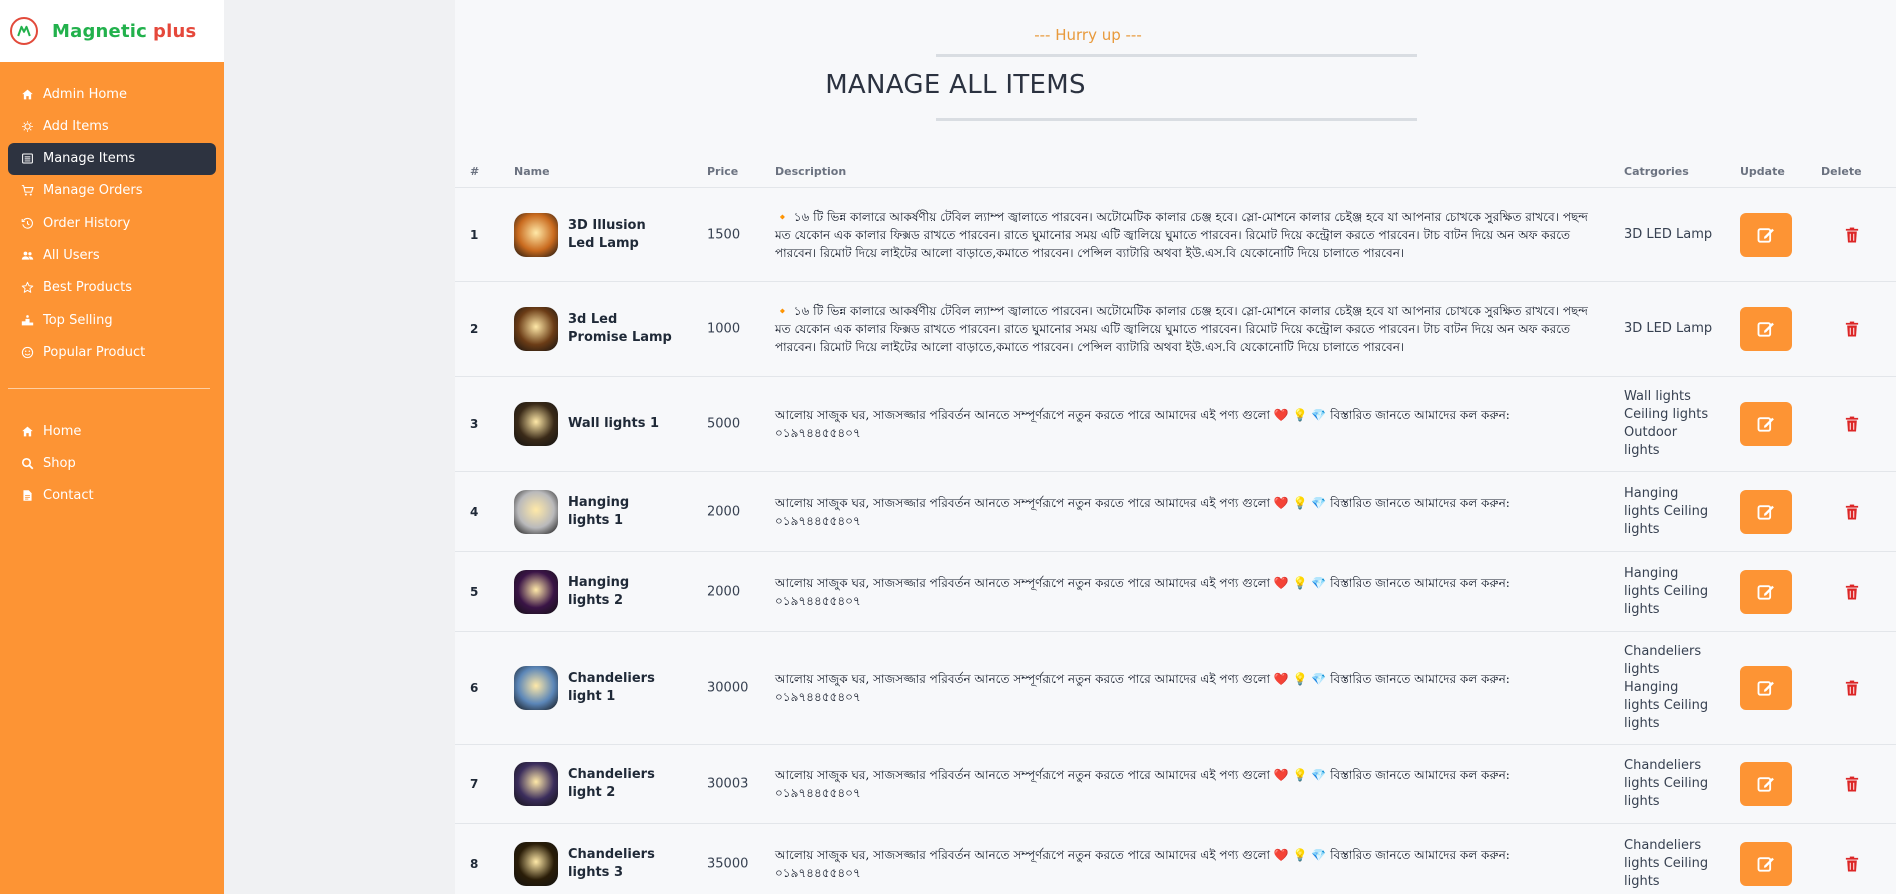 The height and width of the screenshot is (894, 1896). What do you see at coordinates (474, 688) in the screenshot?
I see `row-number: 6` at bounding box center [474, 688].